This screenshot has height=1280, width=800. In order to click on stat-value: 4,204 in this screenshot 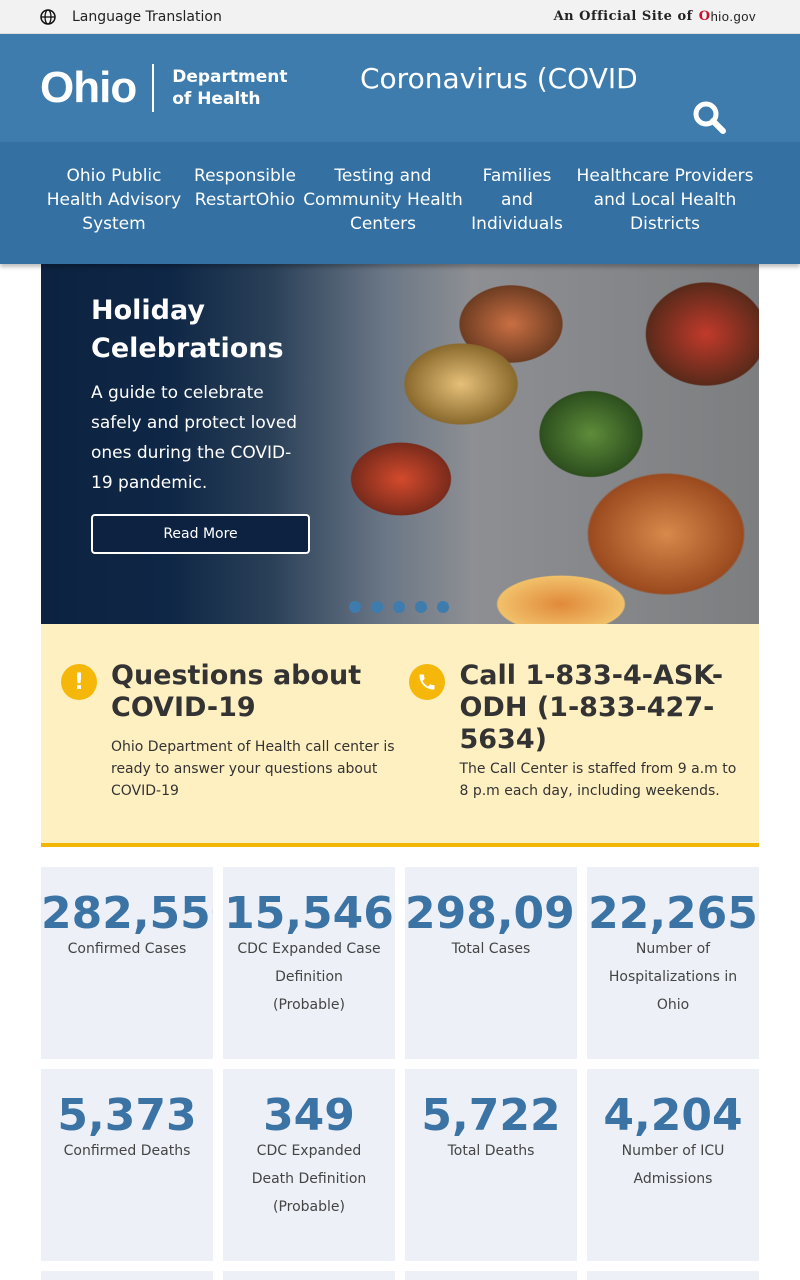, I will do `click(673, 1116)`.